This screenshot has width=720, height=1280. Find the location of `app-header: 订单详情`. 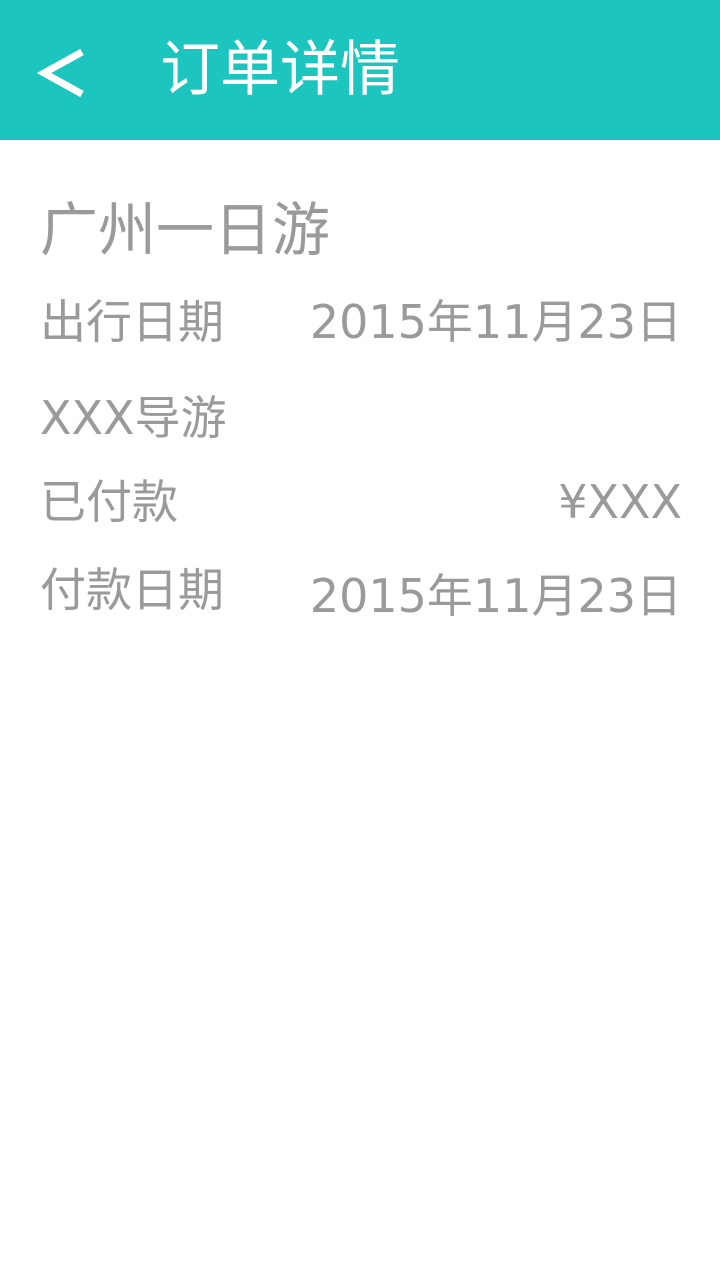

app-header: 订单详情 is located at coordinates (360, 70).